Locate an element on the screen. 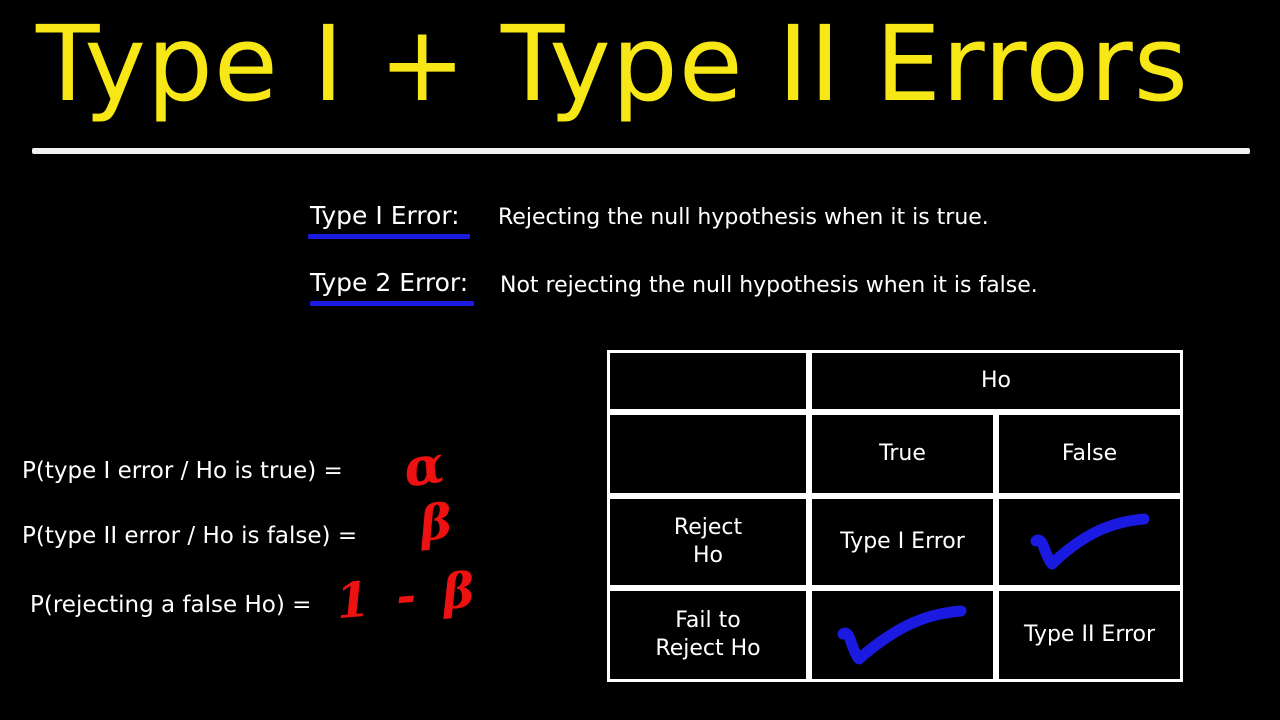 This screenshot has width=1280, height=720. matrix-cell-reject-true: Type I Error is located at coordinates (902, 542).